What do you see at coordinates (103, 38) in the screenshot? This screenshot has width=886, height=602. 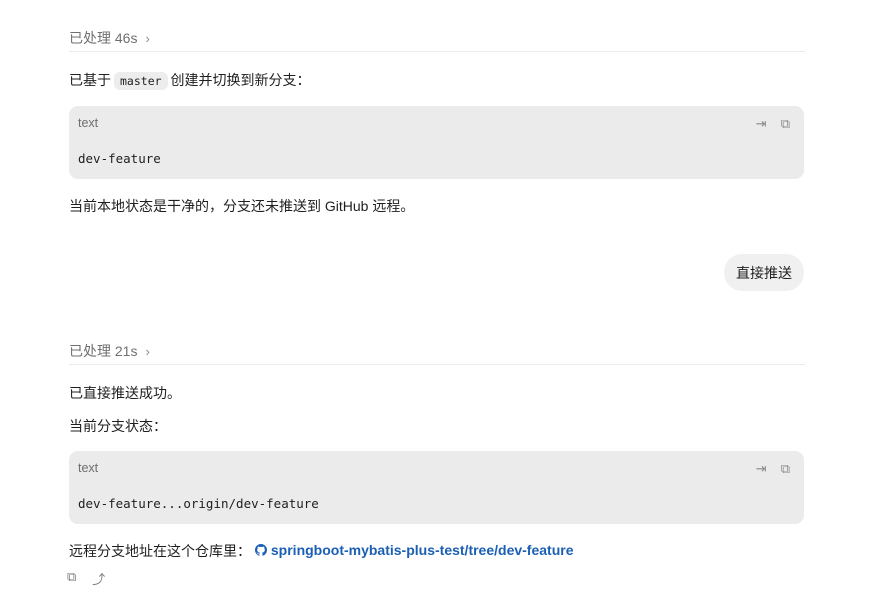 I see `processed-label: 已处理 46s` at bounding box center [103, 38].